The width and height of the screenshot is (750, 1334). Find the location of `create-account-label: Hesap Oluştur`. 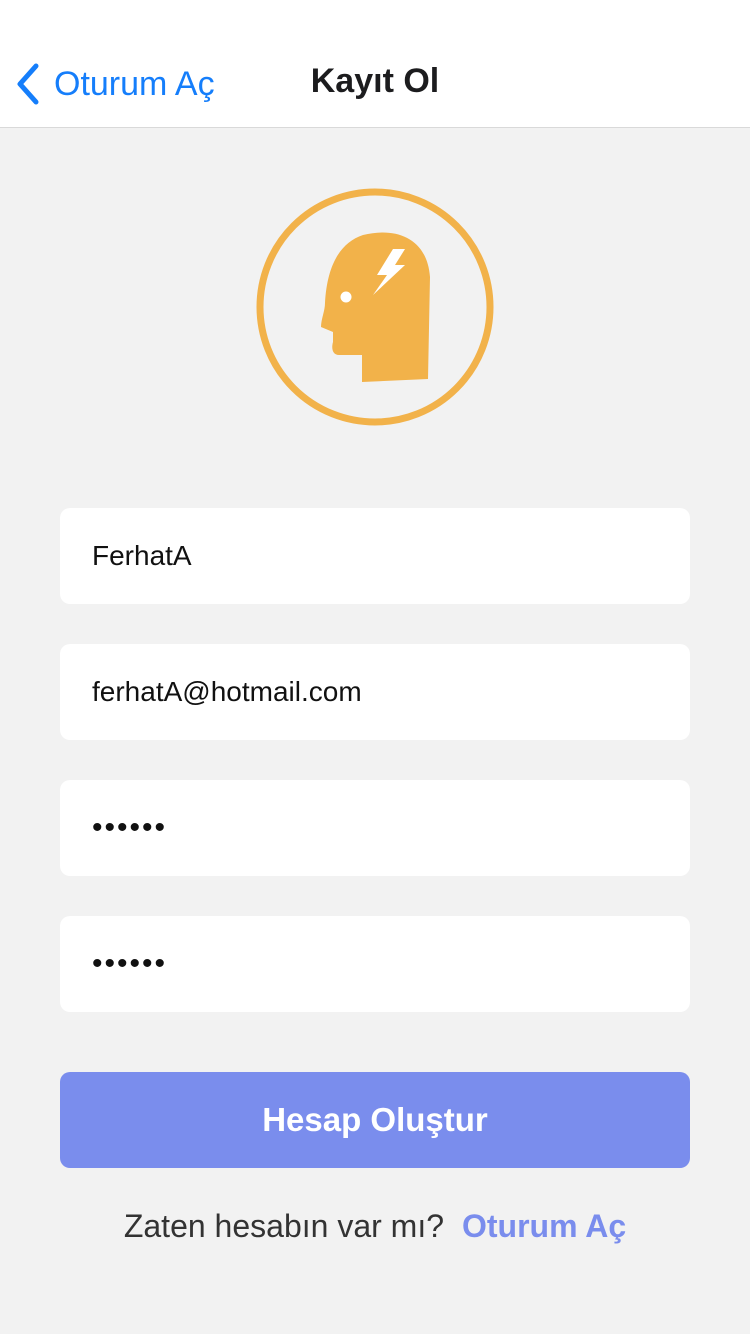

create-account-label: Hesap Oluştur is located at coordinates (375, 1119).